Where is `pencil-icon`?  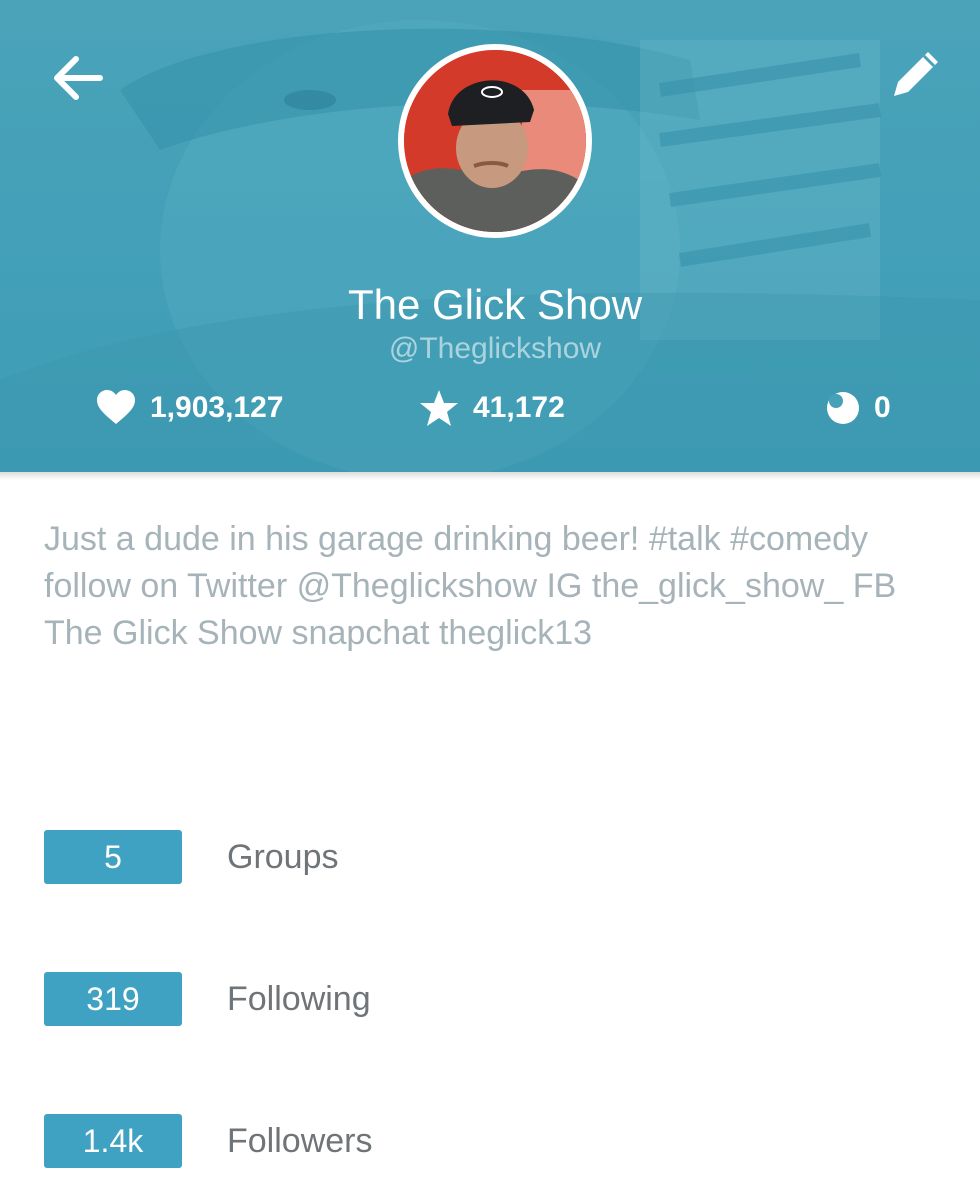 pencil-icon is located at coordinates (916, 74).